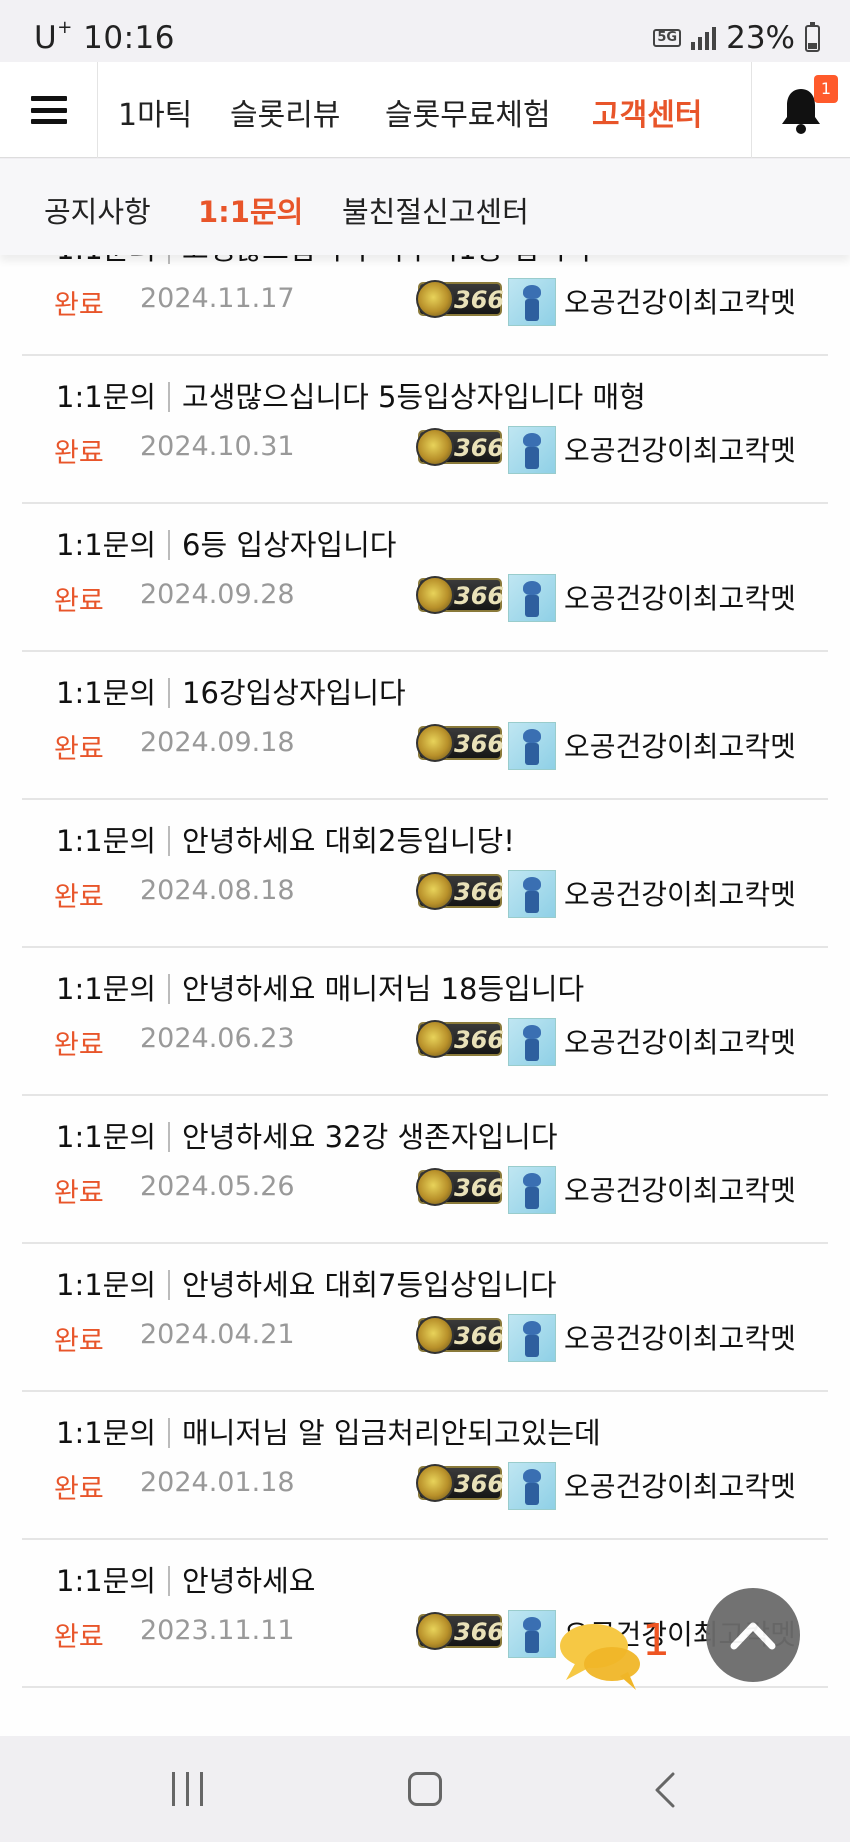 The width and height of the screenshot is (850, 1842). I want to click on post-title: 1:1문의 안녕하세요, so click(185, 1579).